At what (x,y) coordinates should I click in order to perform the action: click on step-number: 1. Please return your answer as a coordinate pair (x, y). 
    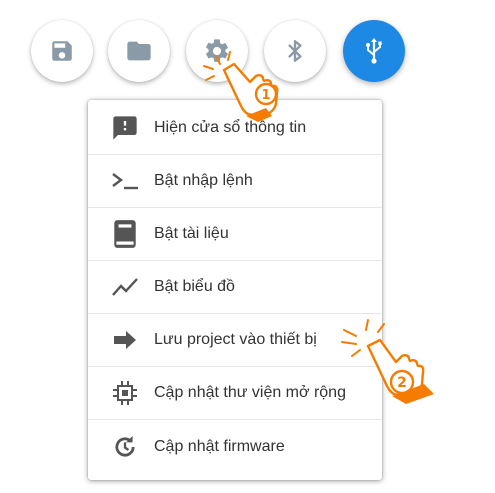
    Looking at the image, I should click on (265, 95).